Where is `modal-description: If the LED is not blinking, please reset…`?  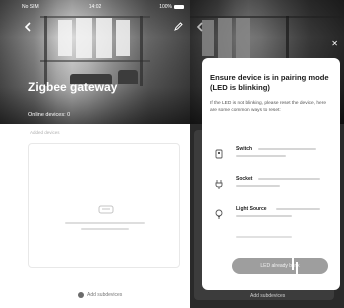
modal-description: If the LED is not blinking, please reset… is located at coordinates (268, 107).